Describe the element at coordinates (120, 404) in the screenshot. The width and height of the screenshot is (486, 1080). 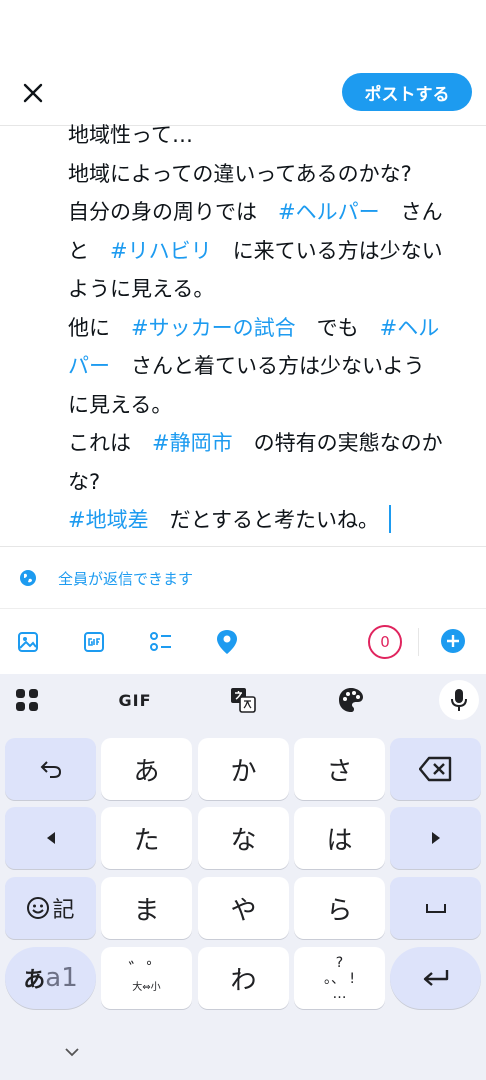
I see `text-segment: に見える。` at that location.